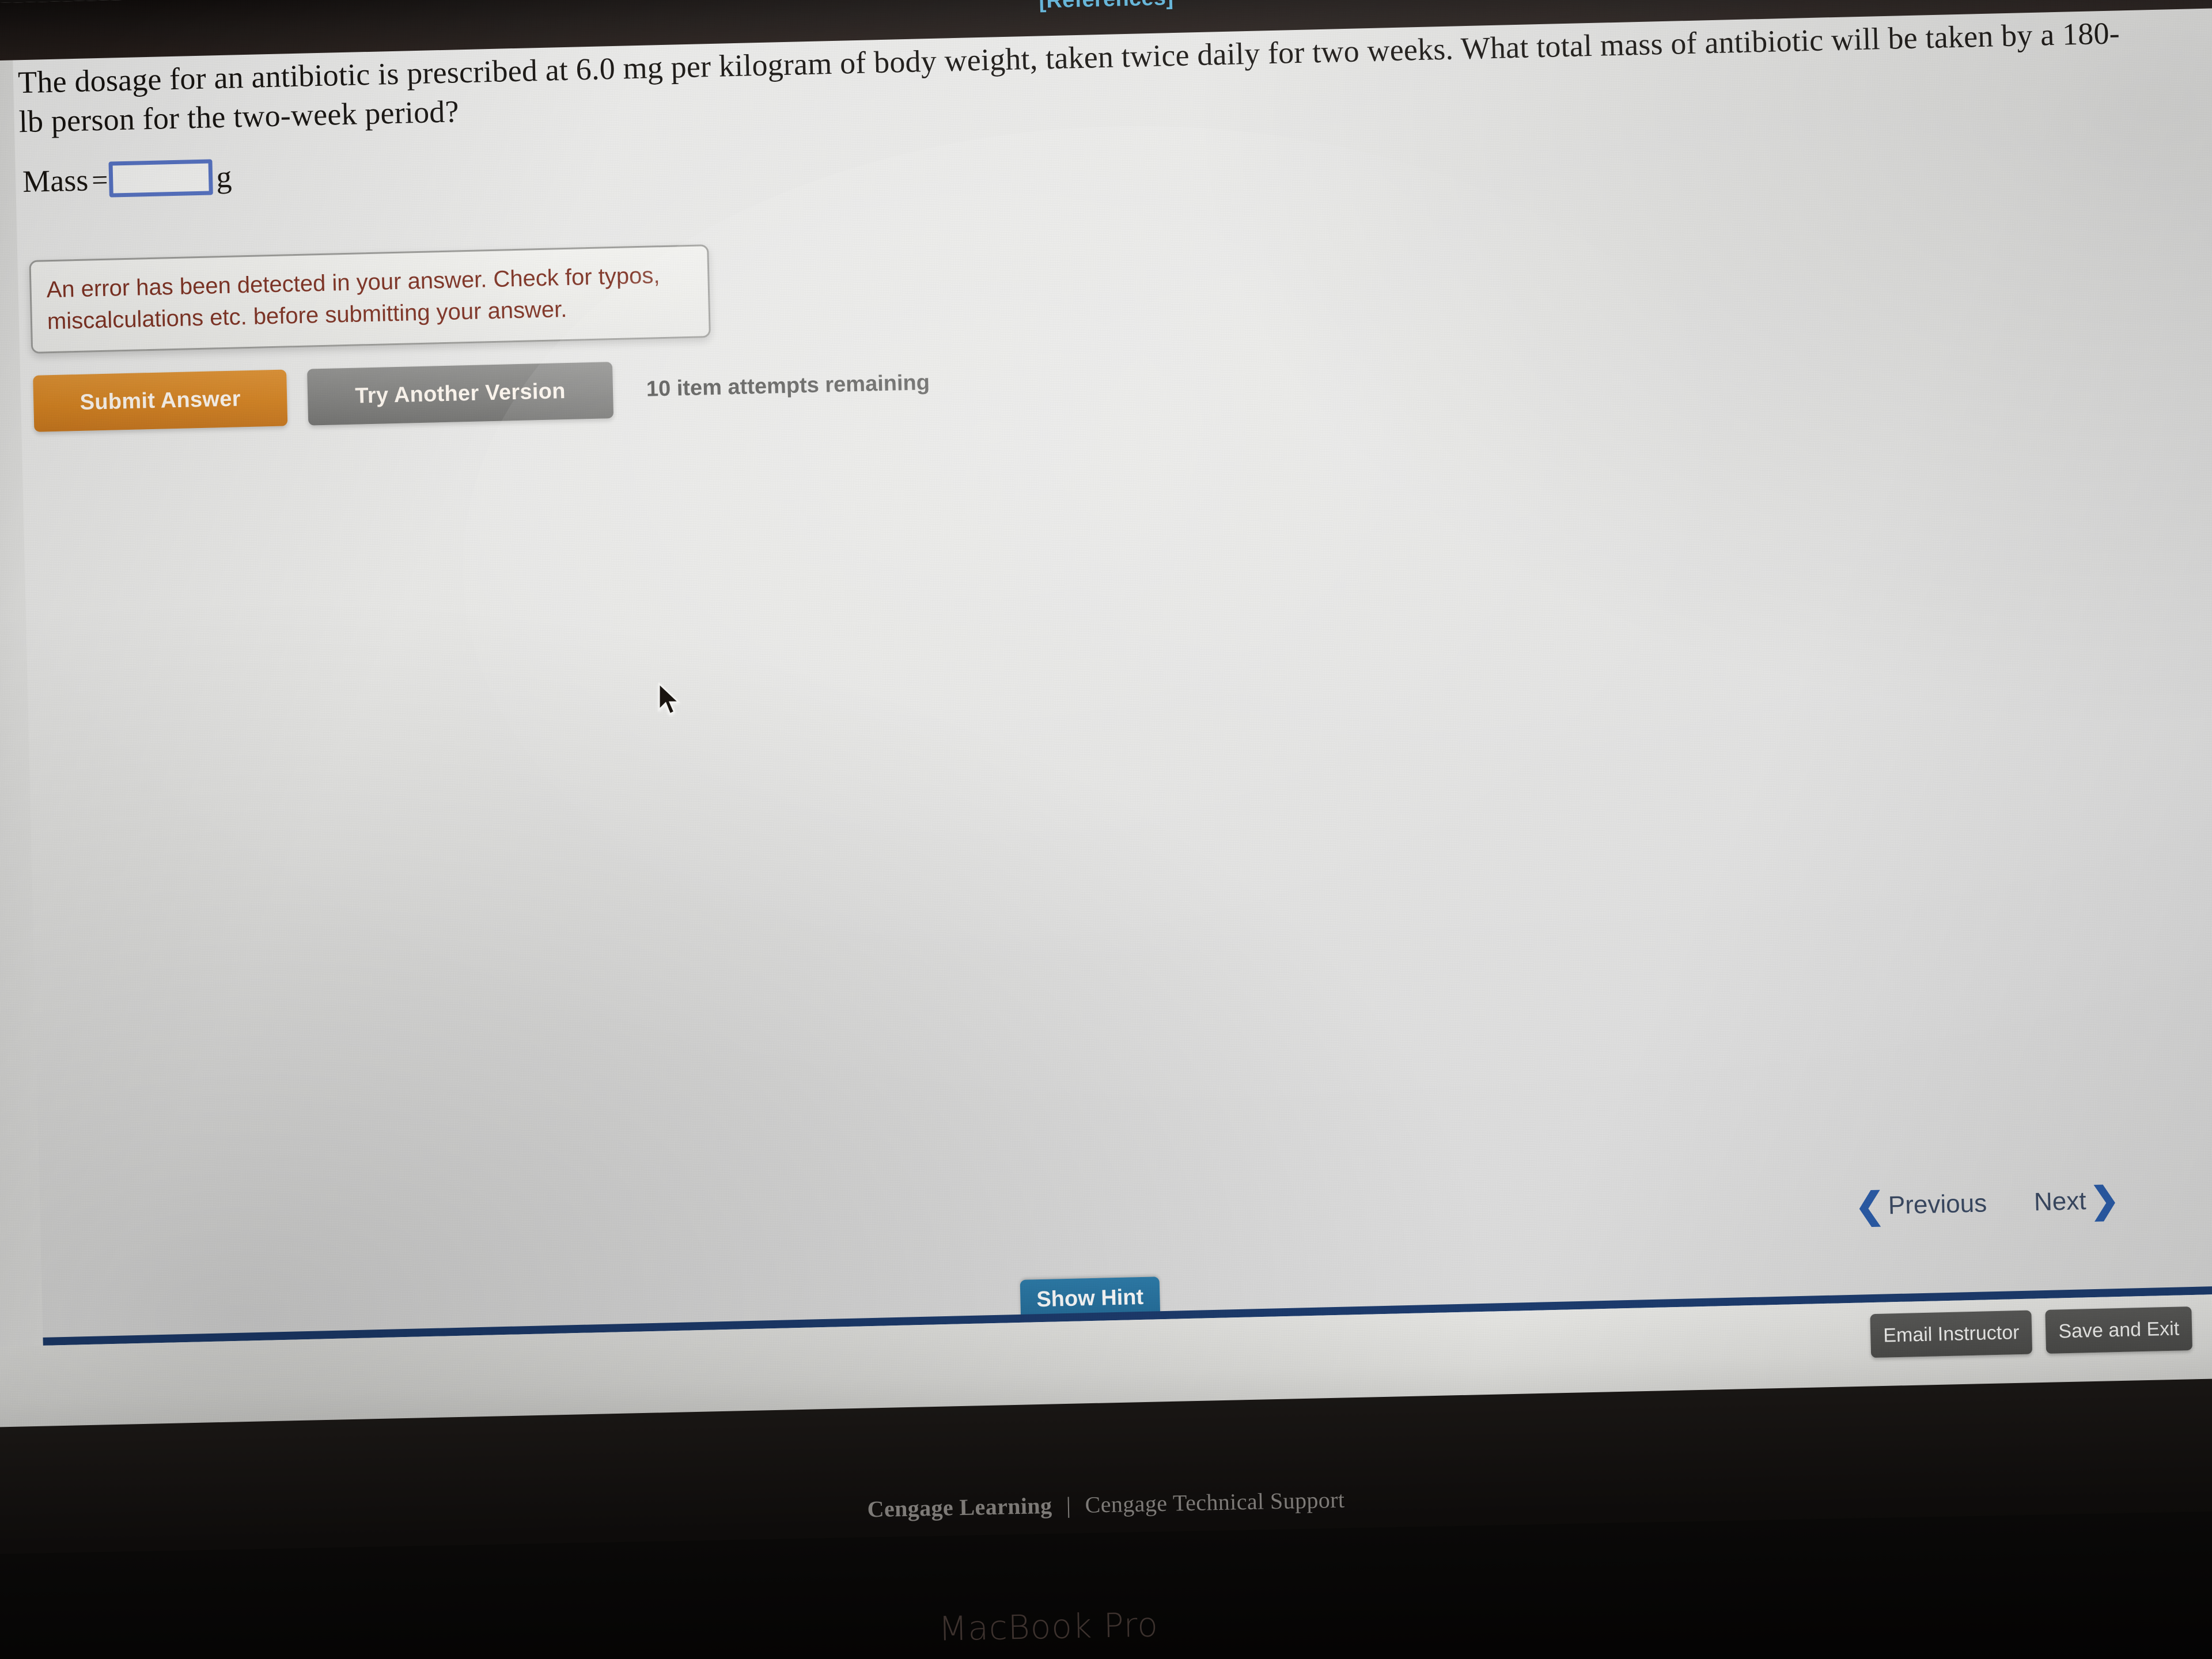 The height and width of the screenshot is (1659, 2212). What do you see at coordinates (1048, 1627) in the screenshot?
I see `macbook-pro-label: MacBook Pro` at bounding box center [1048, 1627].